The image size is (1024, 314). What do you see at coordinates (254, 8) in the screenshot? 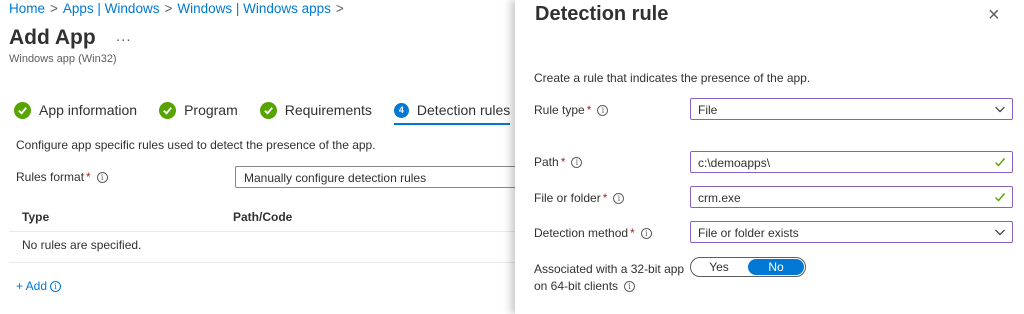
I see `breadcrumb-windows-apps: Windows | Windows apps` at bounding box center [254, 8].